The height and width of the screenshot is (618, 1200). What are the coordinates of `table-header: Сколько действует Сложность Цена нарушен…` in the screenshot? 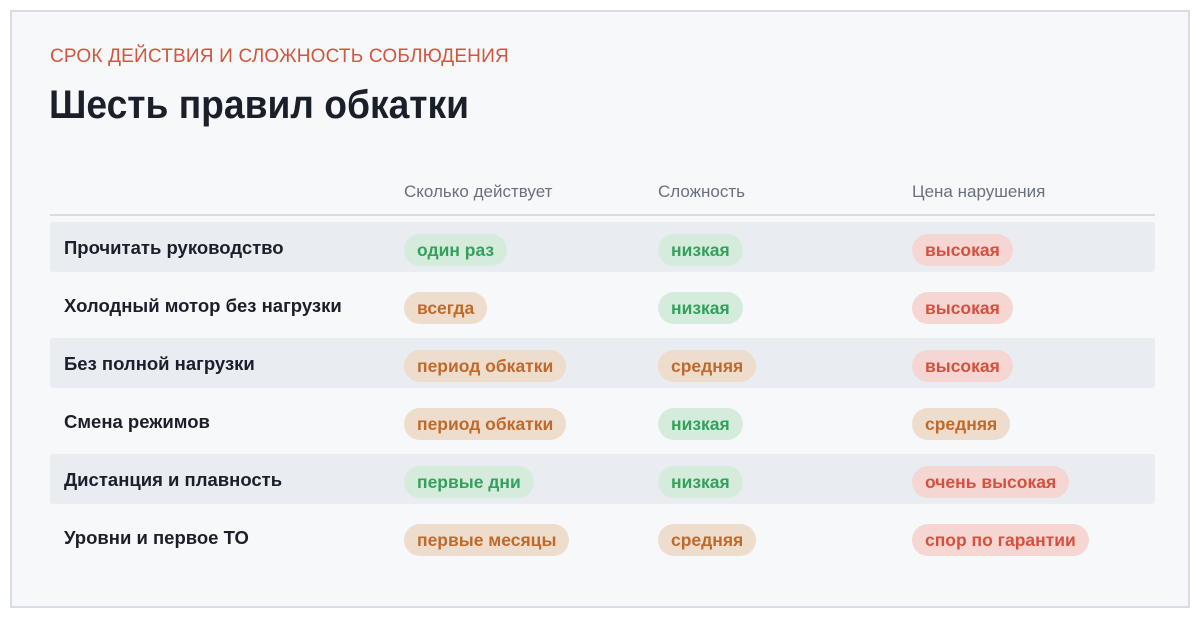 It's located at (602, 198).